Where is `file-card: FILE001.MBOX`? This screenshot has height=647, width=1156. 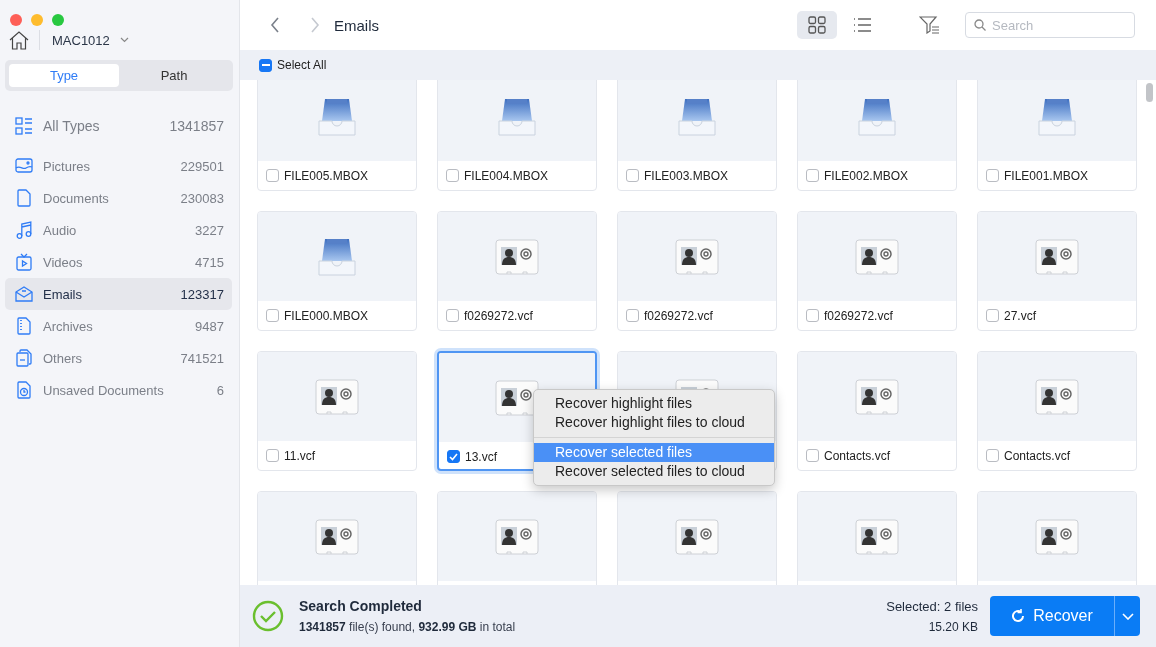 file-card: FILE001.MBOX is located at coordinates (1057, 135).